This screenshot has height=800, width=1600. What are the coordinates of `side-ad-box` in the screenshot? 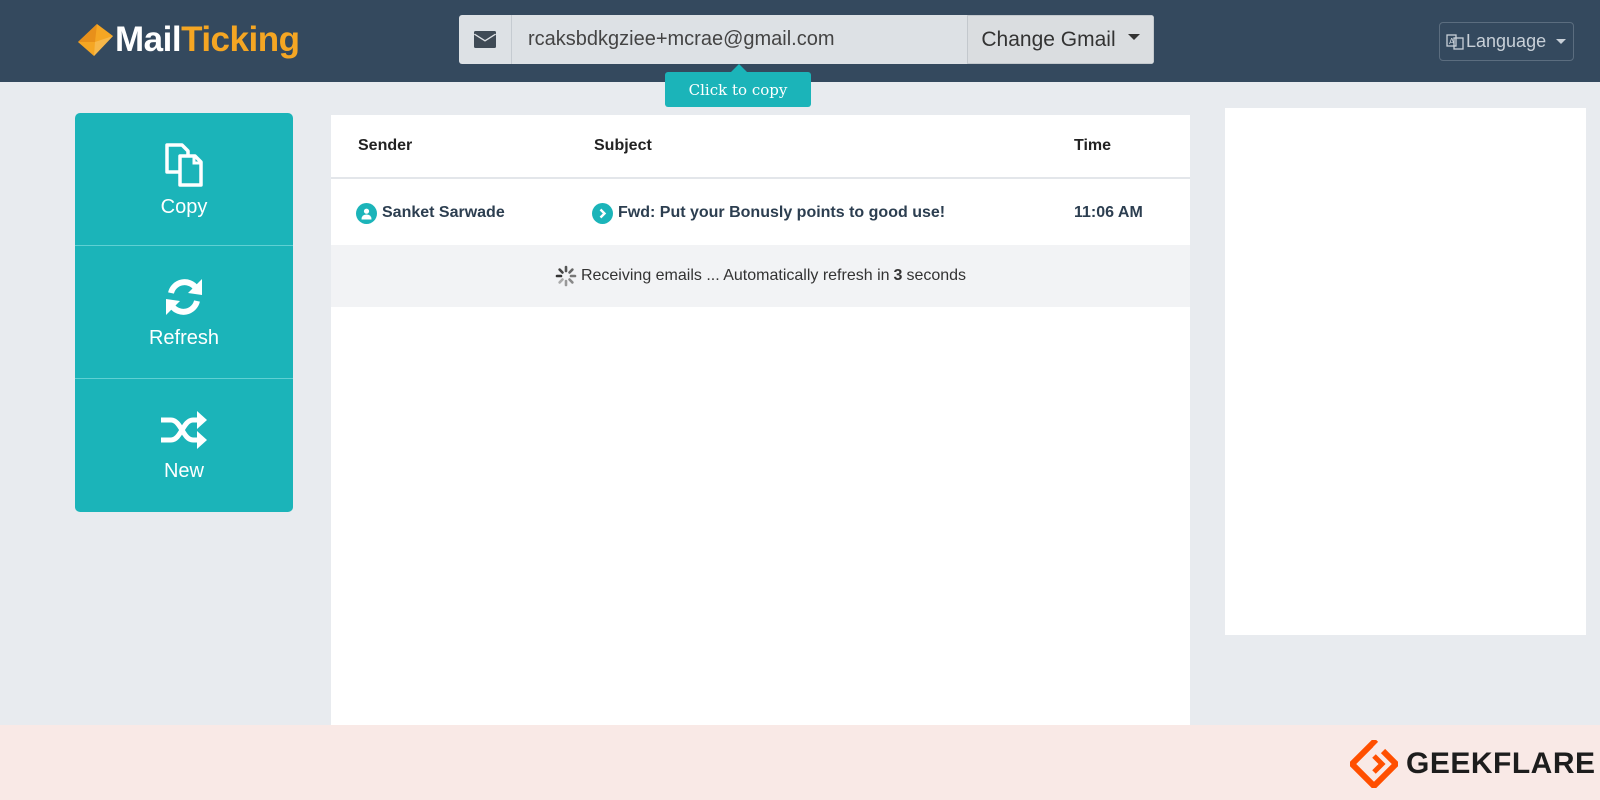 It's located at (1405, 371).